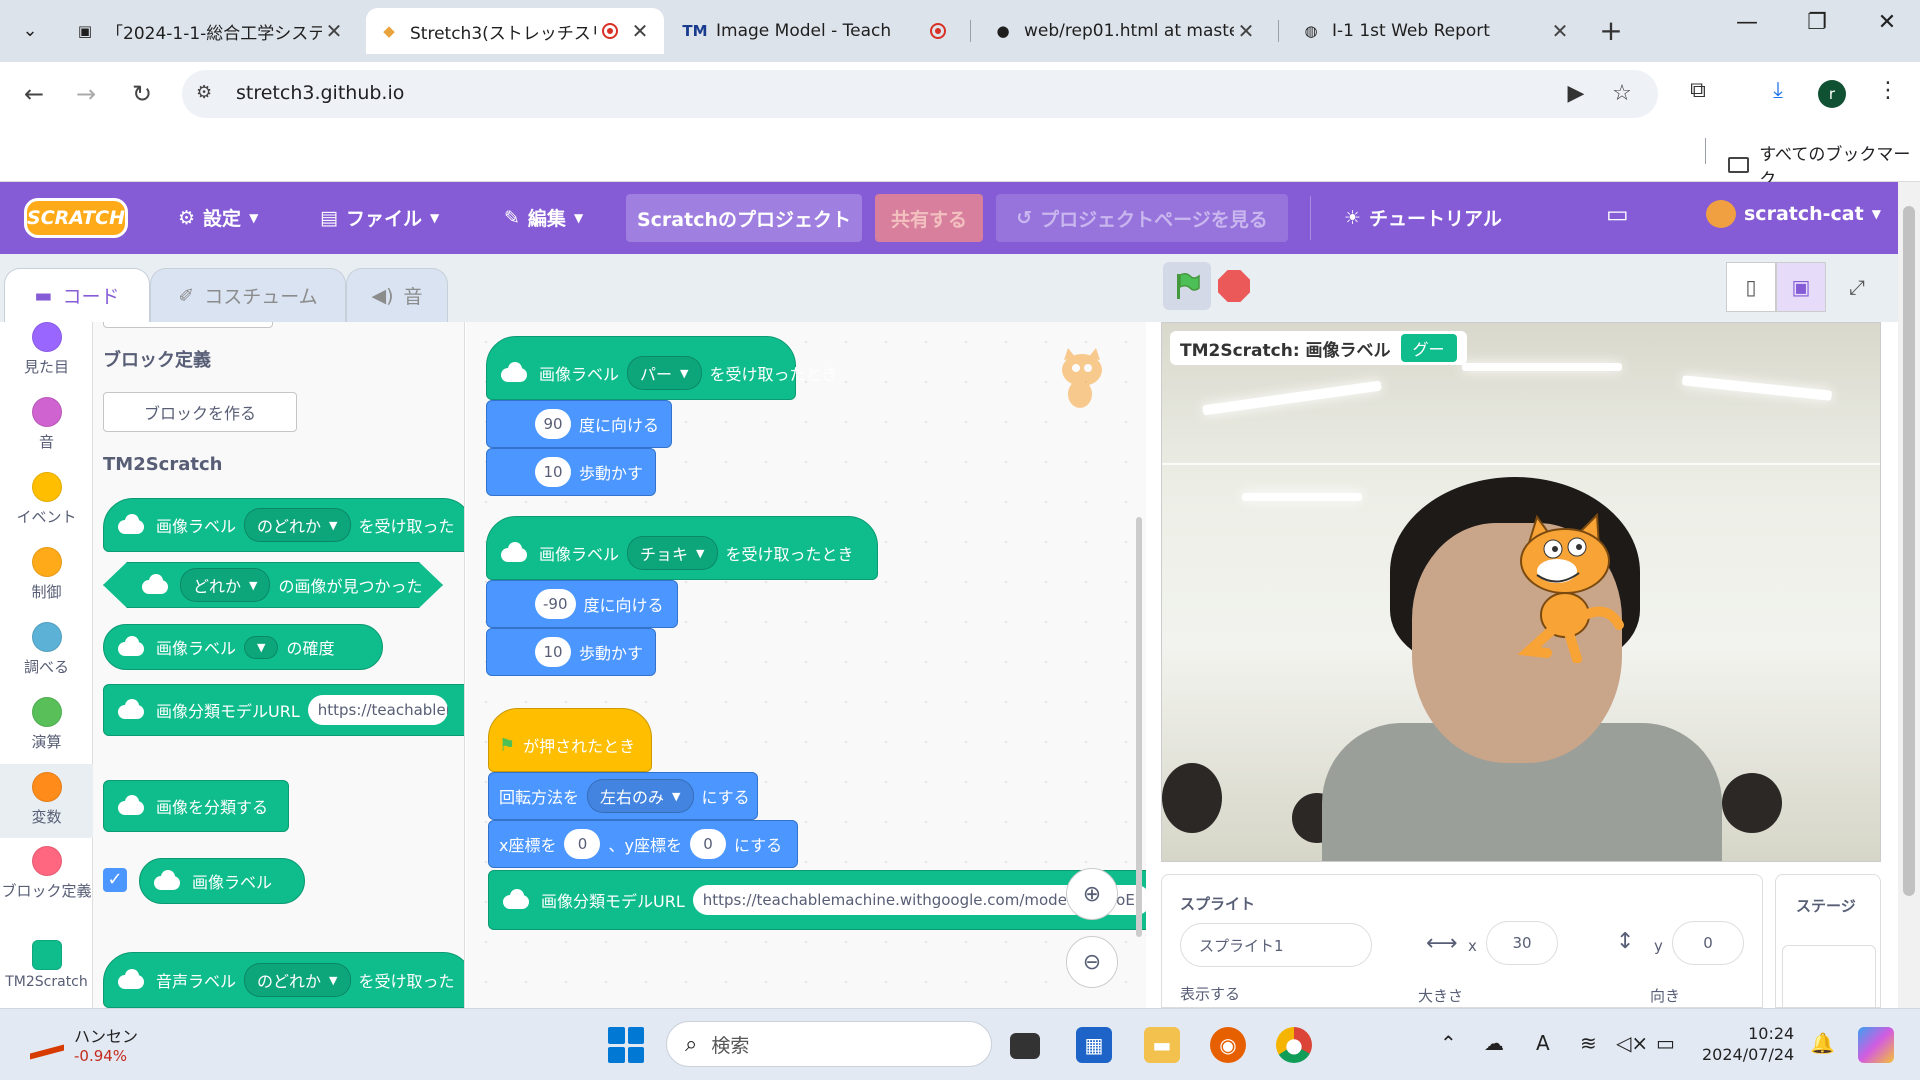 This screenshot has width=1920, height=1080. I want to click on set-rotation-style-block: 回転方法を 左右のみ ▼ にする, so click(623, 796).